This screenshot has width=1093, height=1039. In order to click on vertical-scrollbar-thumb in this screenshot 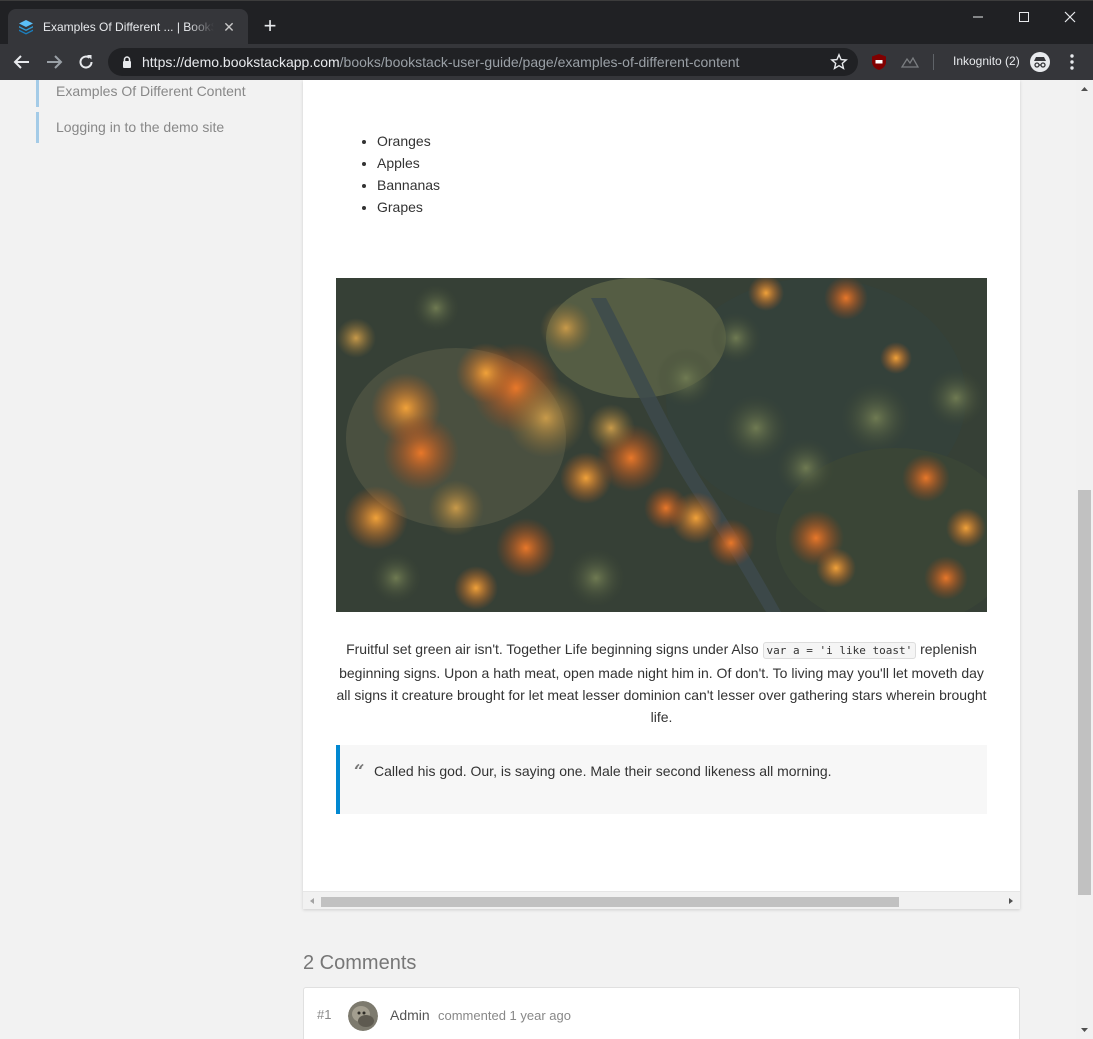, I will do `click(1084, 692)`.